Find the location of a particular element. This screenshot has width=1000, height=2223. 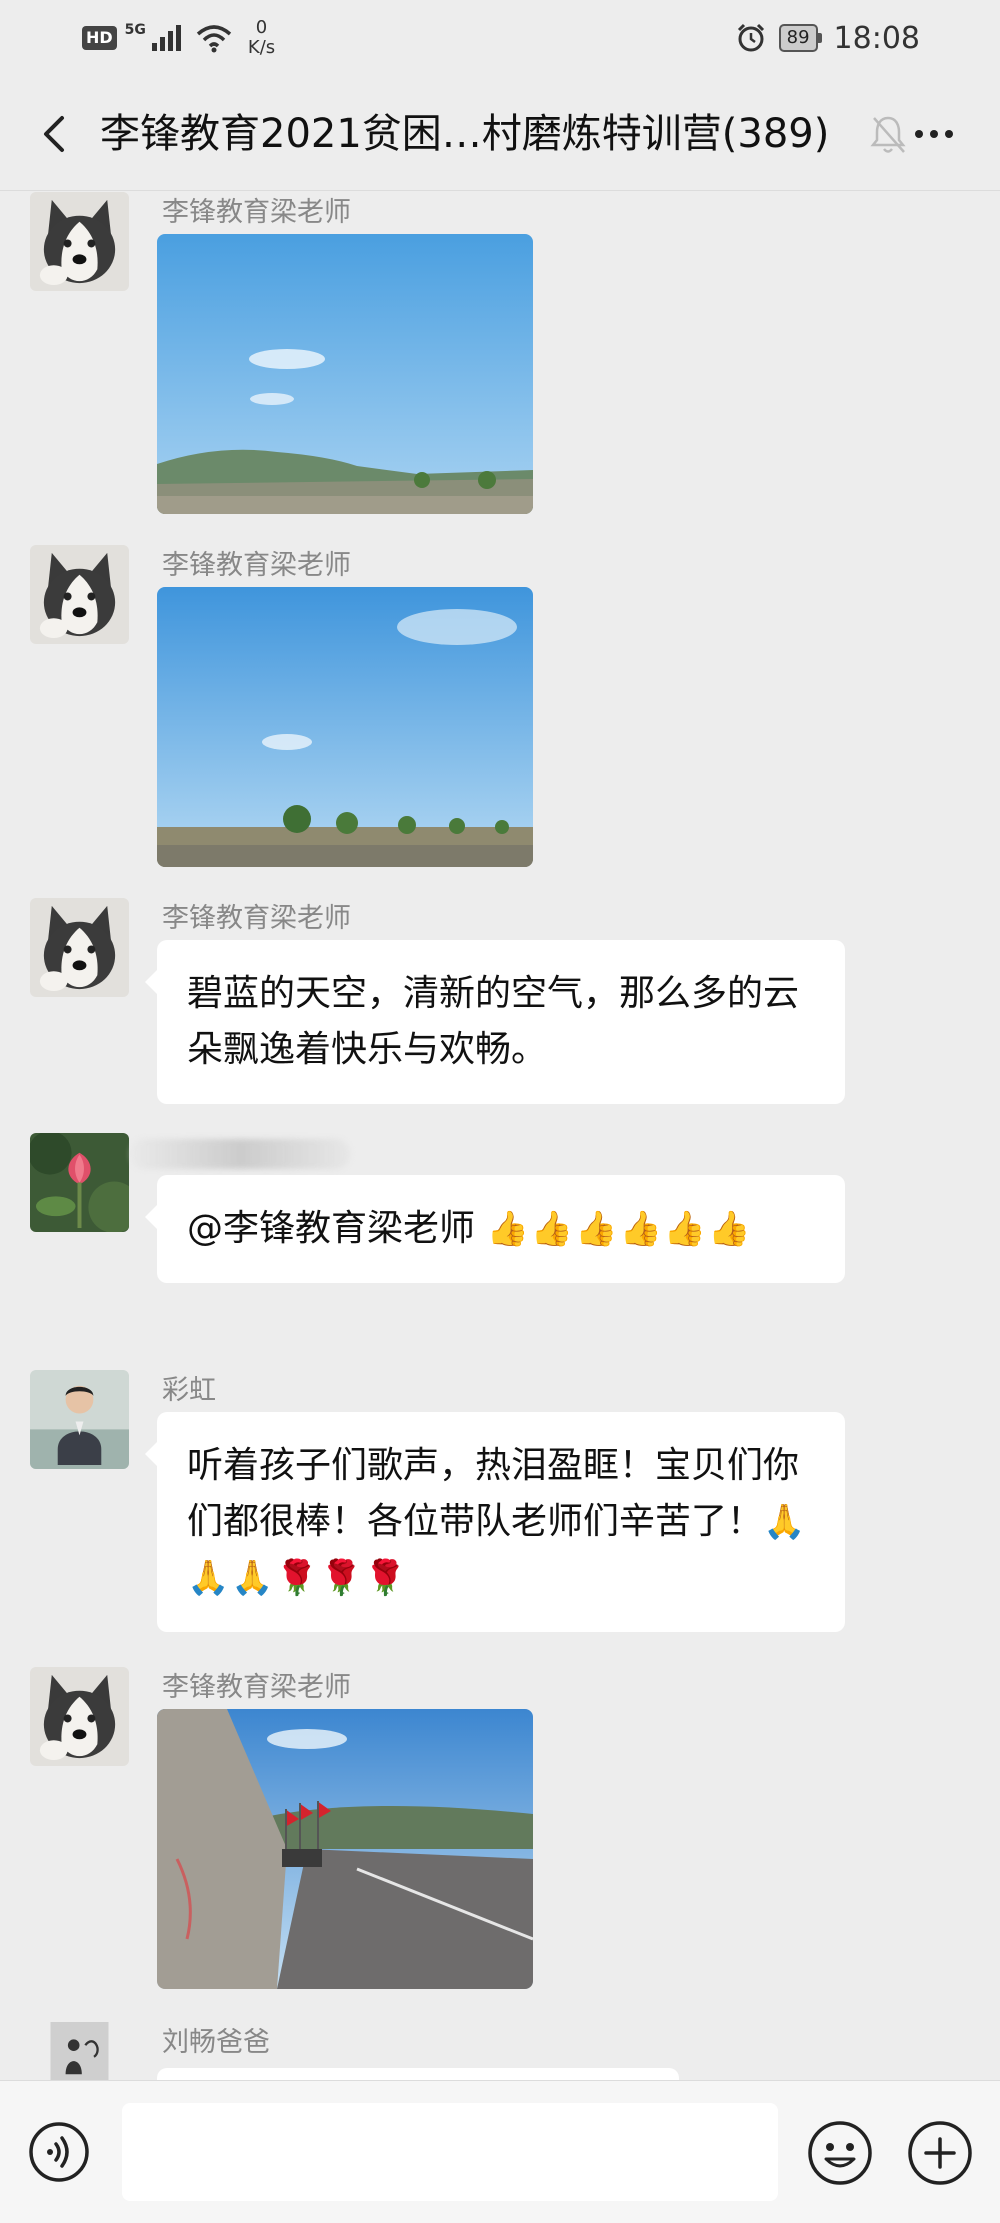

image-message-sky-trees is located at coordinates (345, 727).